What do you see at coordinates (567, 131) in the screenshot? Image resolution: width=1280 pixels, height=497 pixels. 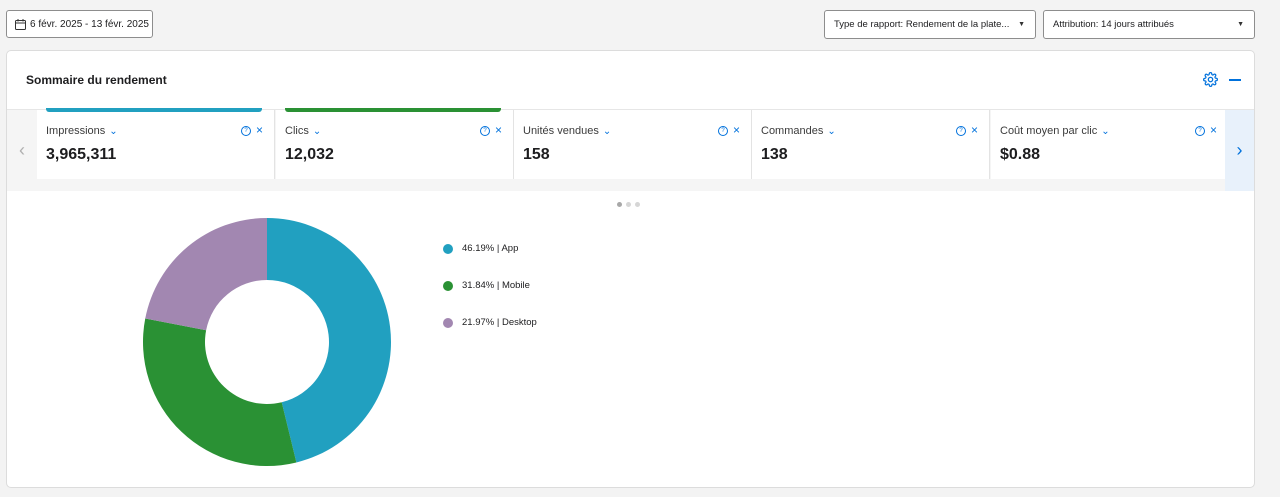 I see `metric-label: Unités vendues ⌄` at bounding box center [567, 131].